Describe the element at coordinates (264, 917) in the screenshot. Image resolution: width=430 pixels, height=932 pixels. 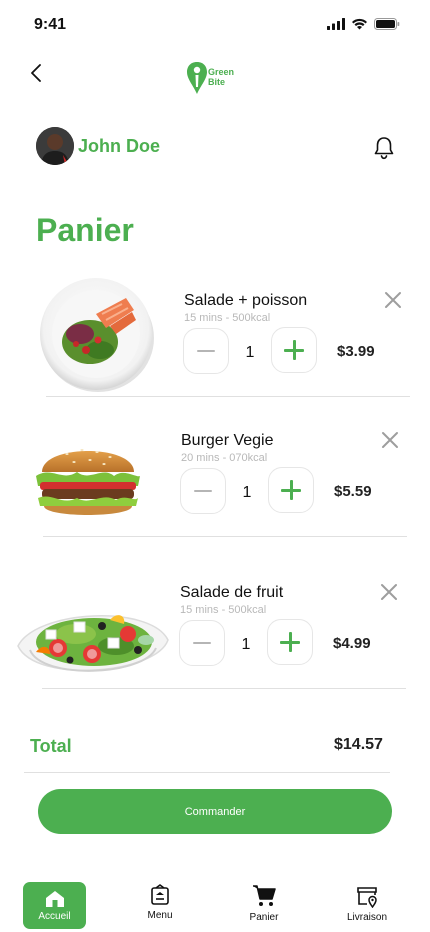
I see `nav-label: Panier` at that location.